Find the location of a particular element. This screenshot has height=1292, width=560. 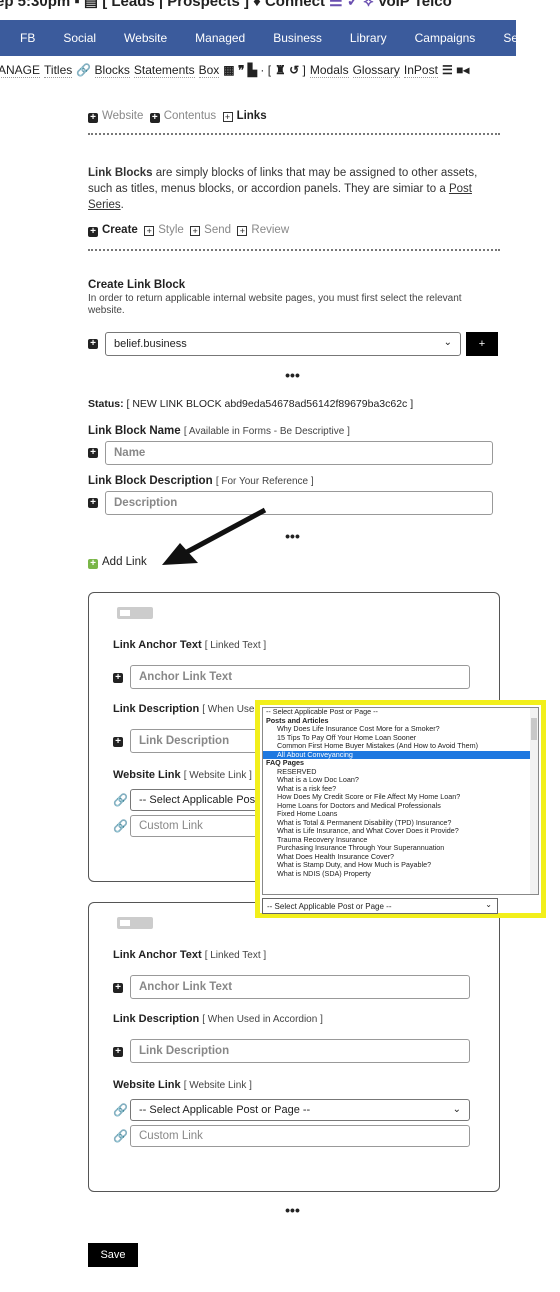

glossary-link: Glossary is located at coordinates (376, 70).